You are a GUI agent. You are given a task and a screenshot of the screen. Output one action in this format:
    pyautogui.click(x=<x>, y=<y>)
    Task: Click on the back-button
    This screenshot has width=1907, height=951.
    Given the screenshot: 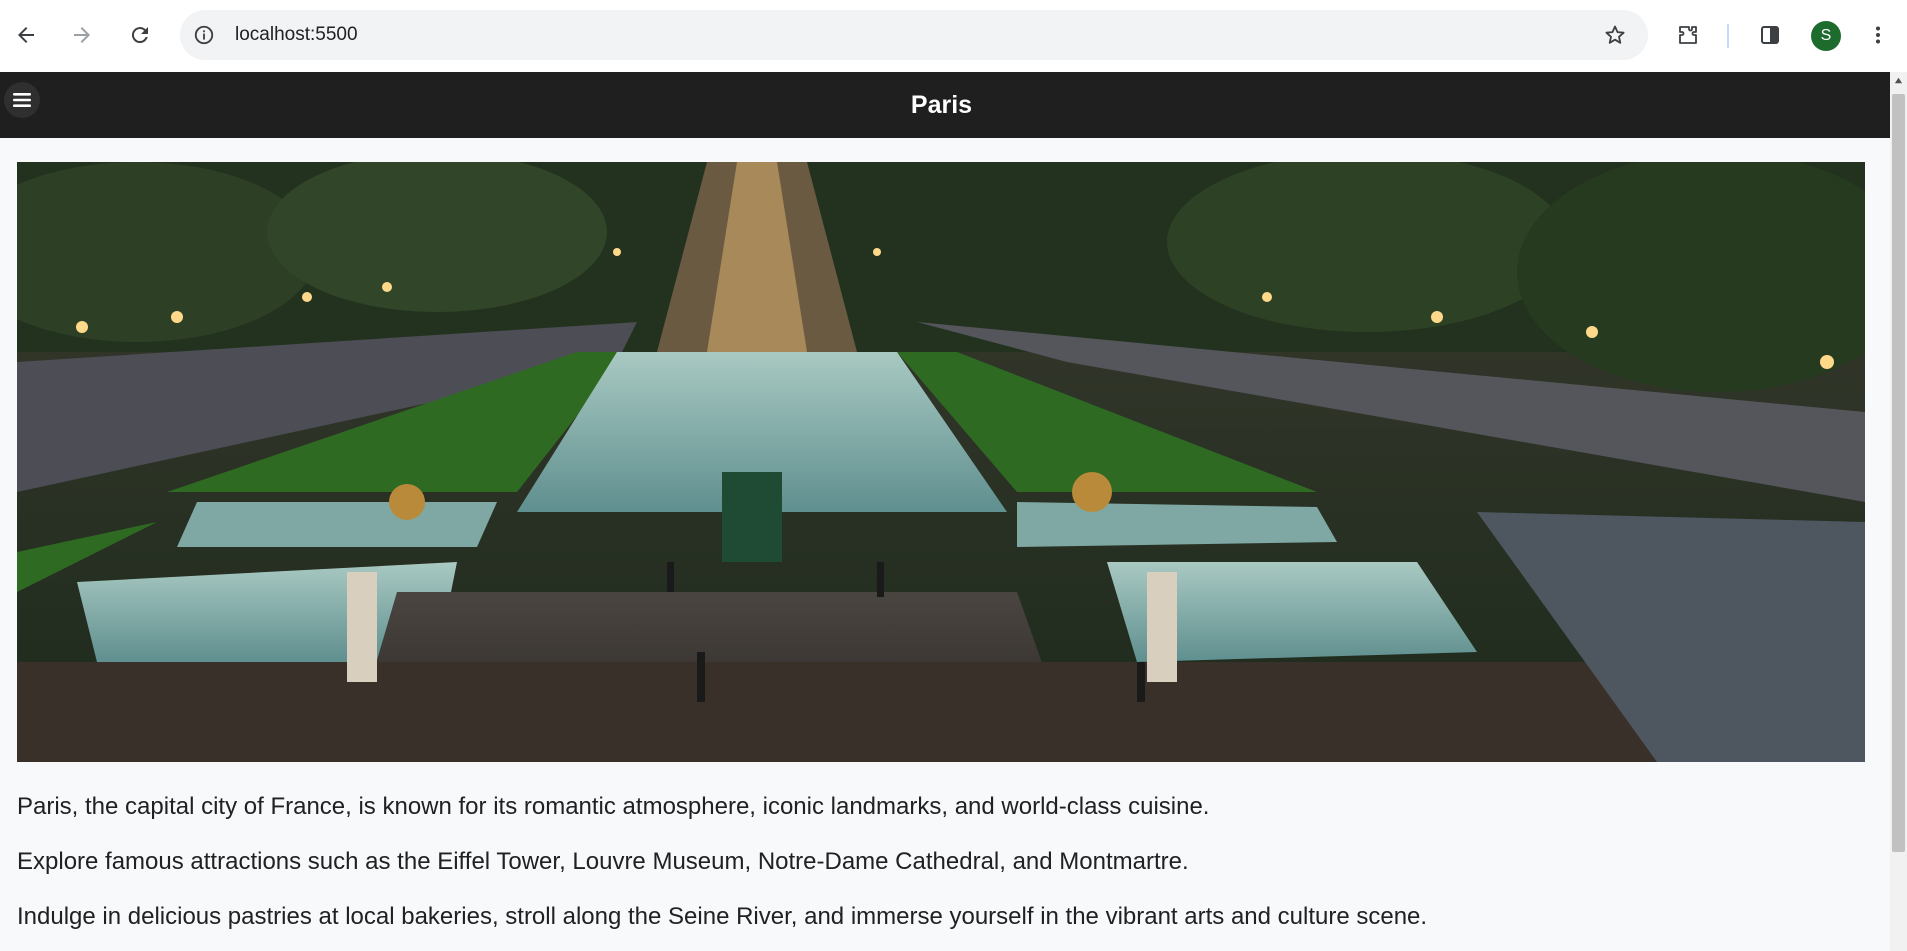 What is the action you would take?
    pyautogui.click(x=26, y=35)
    